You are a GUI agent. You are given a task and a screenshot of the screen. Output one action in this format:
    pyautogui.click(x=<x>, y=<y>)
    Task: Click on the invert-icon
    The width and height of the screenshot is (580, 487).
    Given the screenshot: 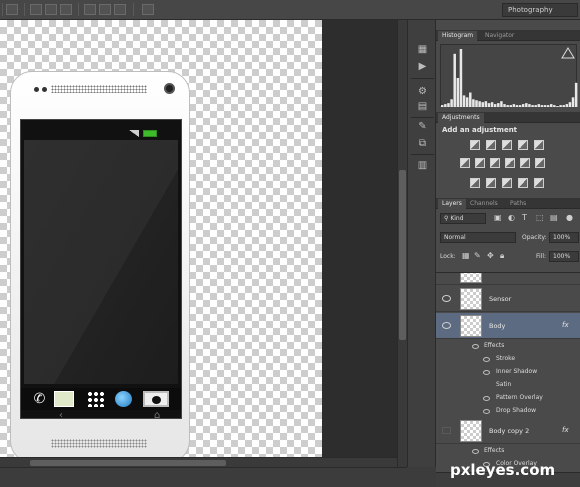 What is the action you would take?
    pyautogui.click(x=475, y=183)
    